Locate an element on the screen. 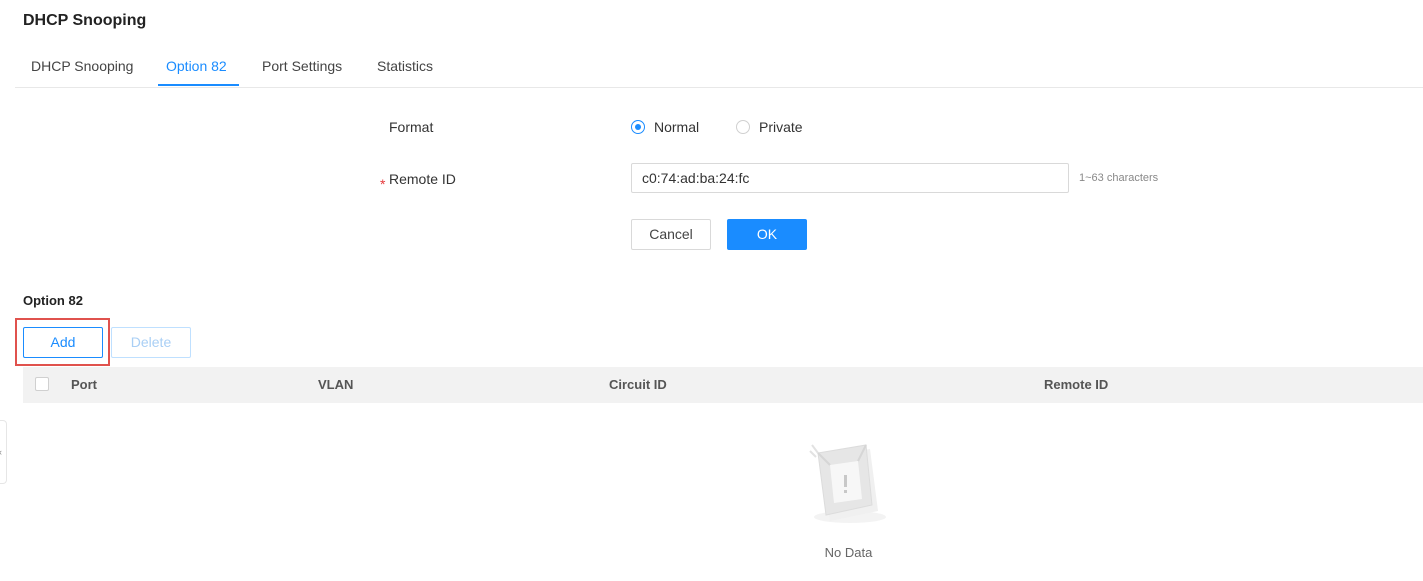 Image resolution: width=1423 pixels, height=581 pixels. format-private-radio: Private is located at coordinates (769, 127).